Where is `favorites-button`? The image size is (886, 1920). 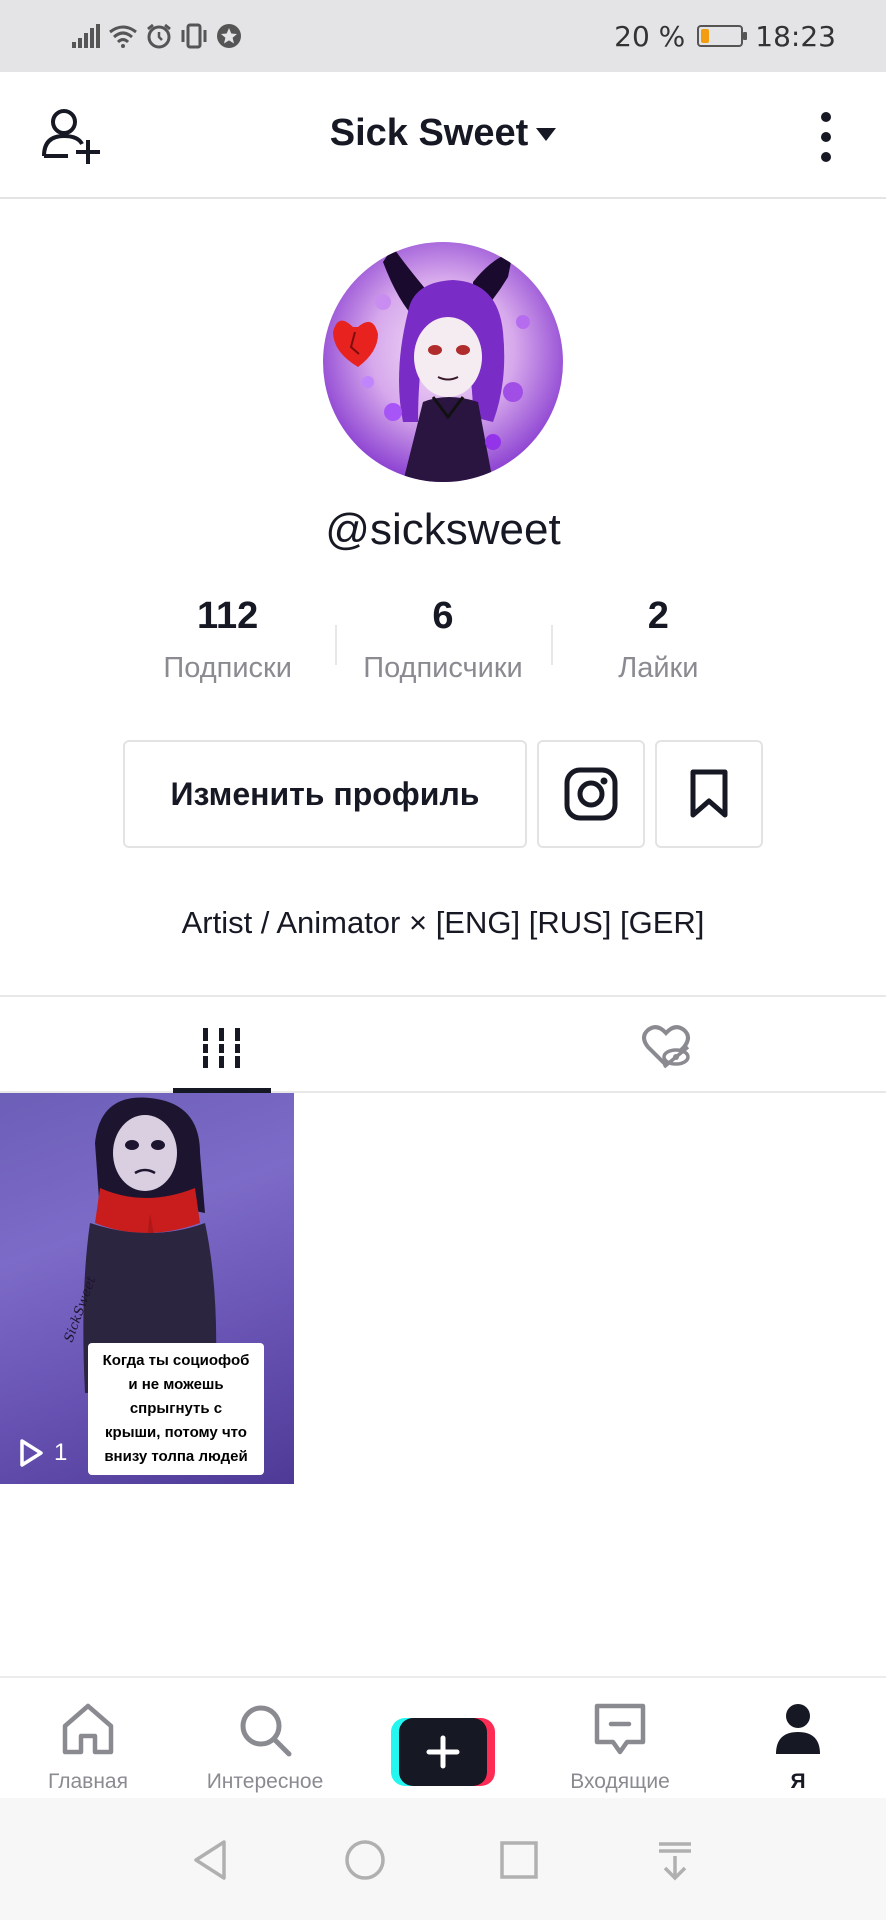
favorites-button is located at coordinates (709, 794).